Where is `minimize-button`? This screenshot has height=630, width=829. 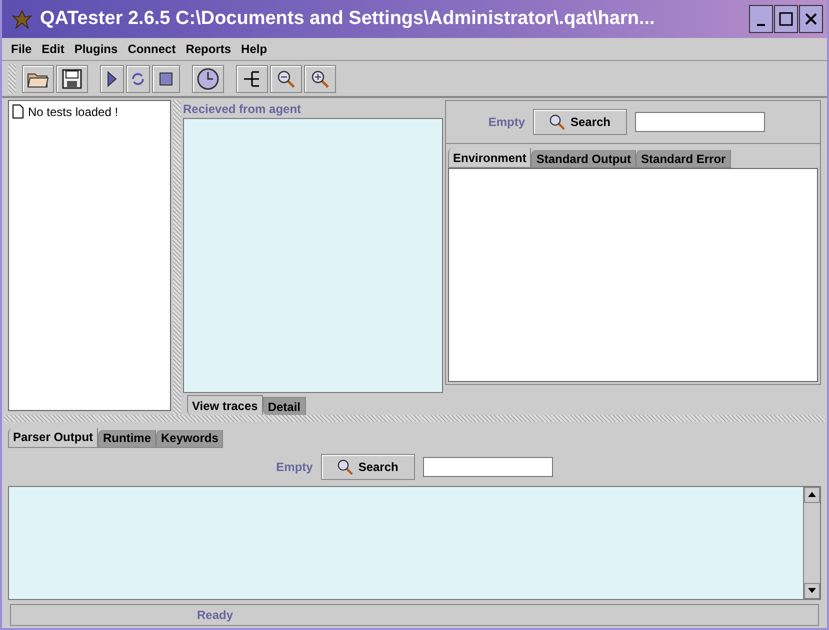
minimize-button is located at coordinates (761, 19).